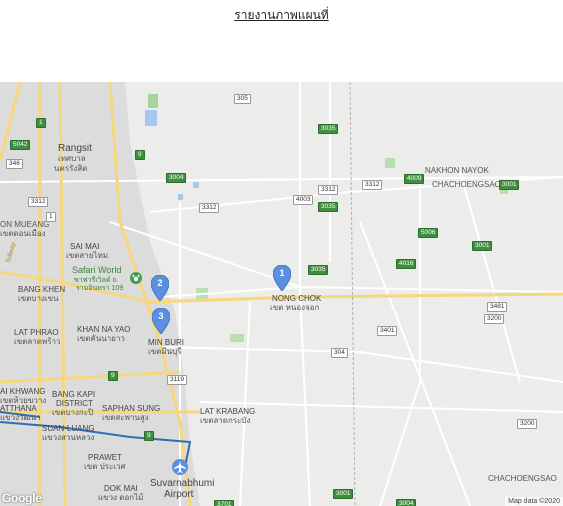 Image resolution: width=563 pixels, height=506 pixels. What do you see at coordinates (71, 168) in the screenshot?
I see `place-label: นครรังสิต` at bounding box center [71, 168].